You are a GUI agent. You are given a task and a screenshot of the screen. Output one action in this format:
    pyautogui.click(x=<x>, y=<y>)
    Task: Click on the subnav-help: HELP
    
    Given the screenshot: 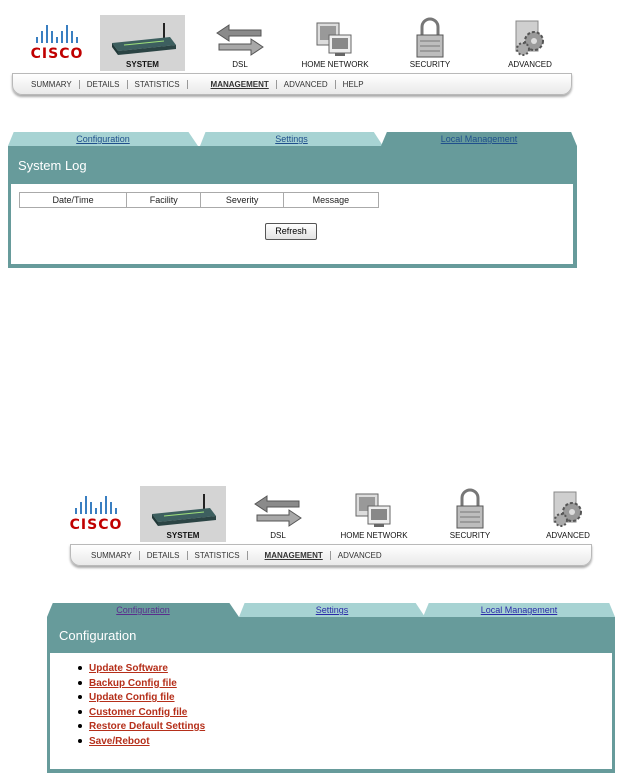 What is the action you would take?
    pyautogui.click(x=353, y=84)
    